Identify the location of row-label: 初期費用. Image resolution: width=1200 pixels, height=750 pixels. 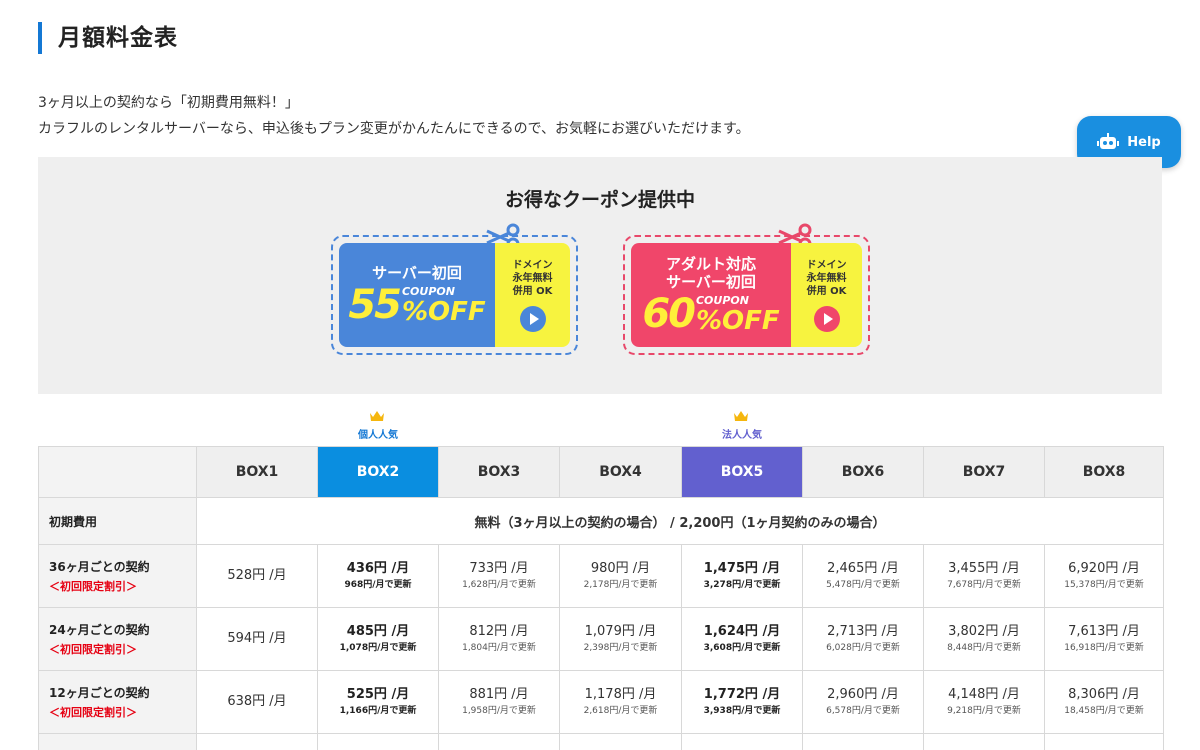
(117, 521).